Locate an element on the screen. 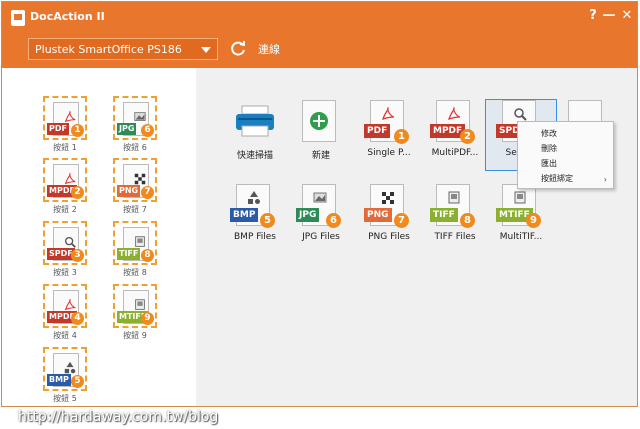  scanner-select: Plustek SmartOffice PS186 is located at coordinates (123, 49).